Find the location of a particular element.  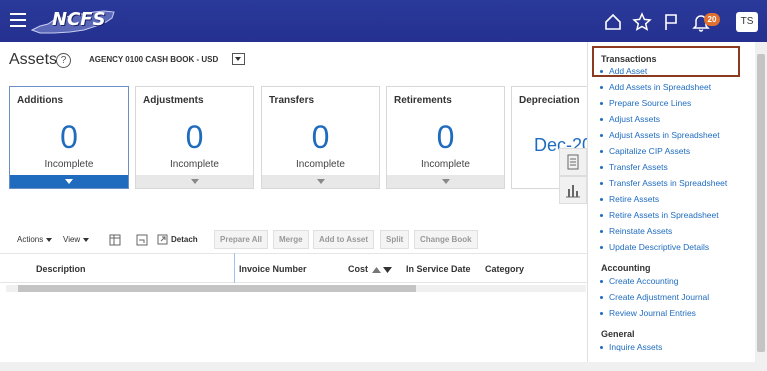

task-reinstate-assets: Reinstate Assets is located at coordinates (635, 231).